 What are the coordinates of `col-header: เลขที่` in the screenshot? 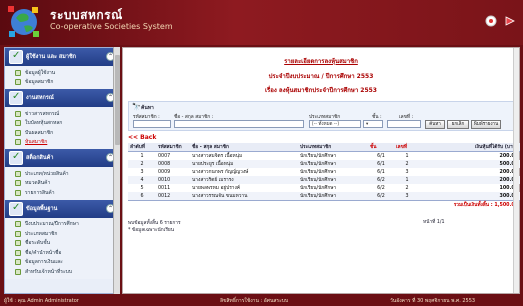 It's located at (407, 147).